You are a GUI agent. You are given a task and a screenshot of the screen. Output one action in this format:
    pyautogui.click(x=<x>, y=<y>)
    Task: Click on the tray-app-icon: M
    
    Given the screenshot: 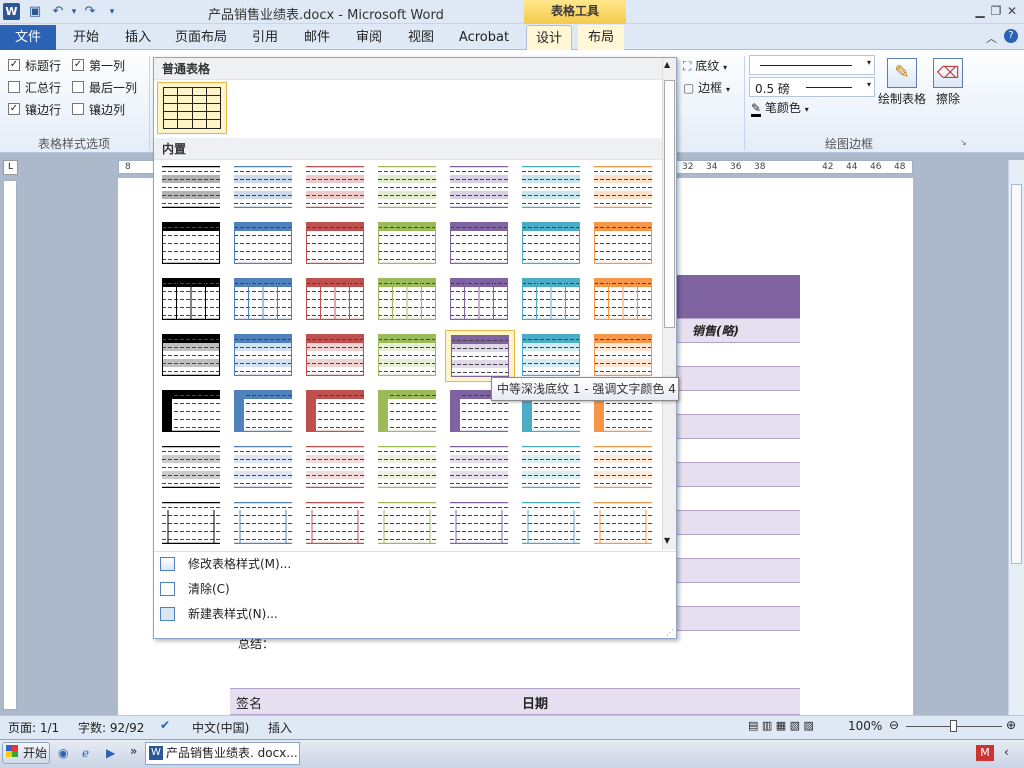 What is the action you would take?
    pyautogui.click(x=985, y=753)
    